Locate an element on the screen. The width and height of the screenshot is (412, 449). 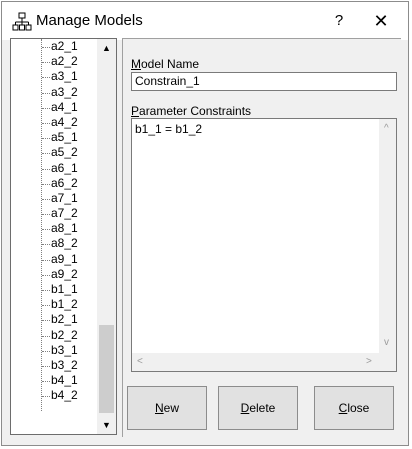
tree-item: a3_2 is located at coordinates (54, 92).